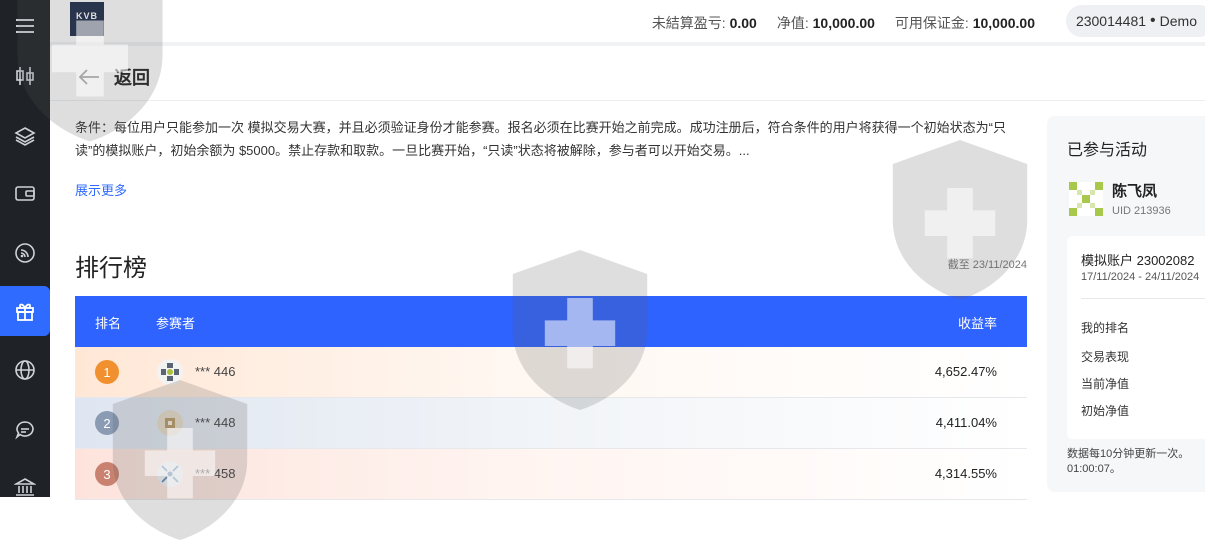  I want to click on sidebar-item-positions, so click(25, 136).